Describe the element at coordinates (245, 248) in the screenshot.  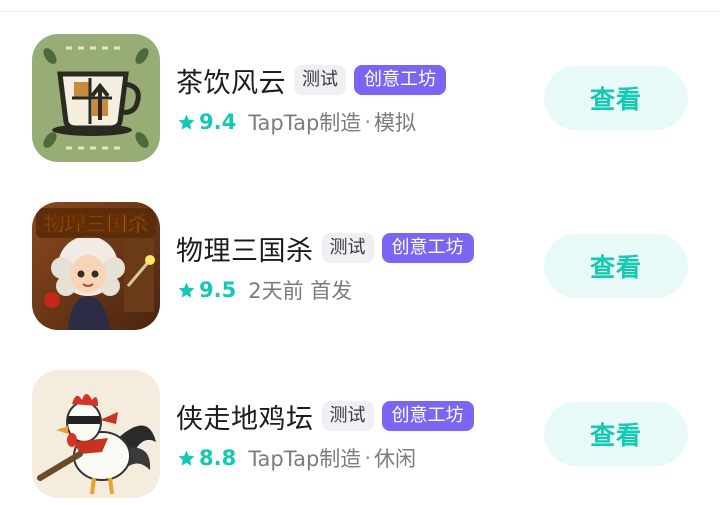
I see `game-title: 物理三国杀` at that location.